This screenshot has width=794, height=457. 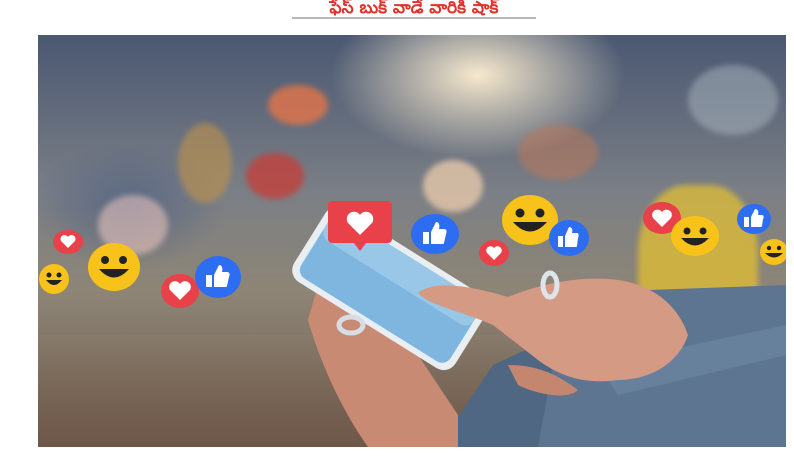 I want to click on title-underline, so click(x=414, y=18).